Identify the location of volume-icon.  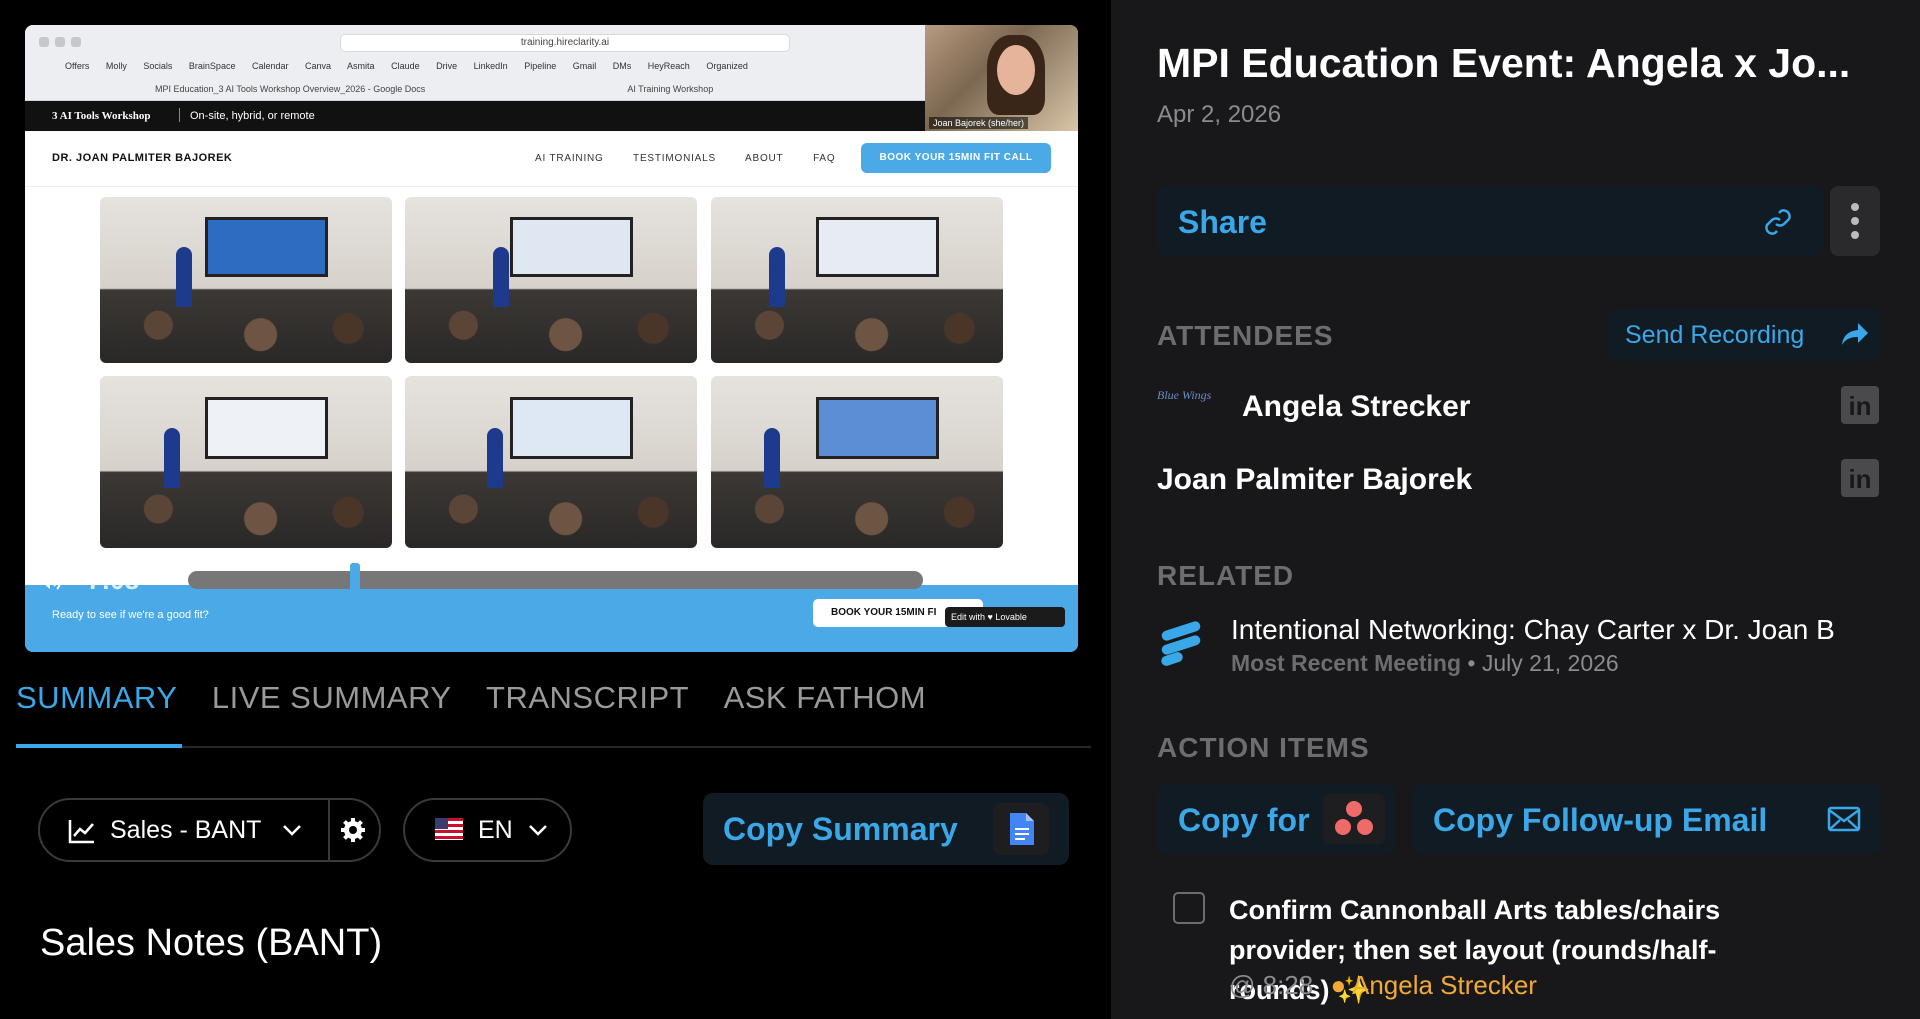
(50, 581).